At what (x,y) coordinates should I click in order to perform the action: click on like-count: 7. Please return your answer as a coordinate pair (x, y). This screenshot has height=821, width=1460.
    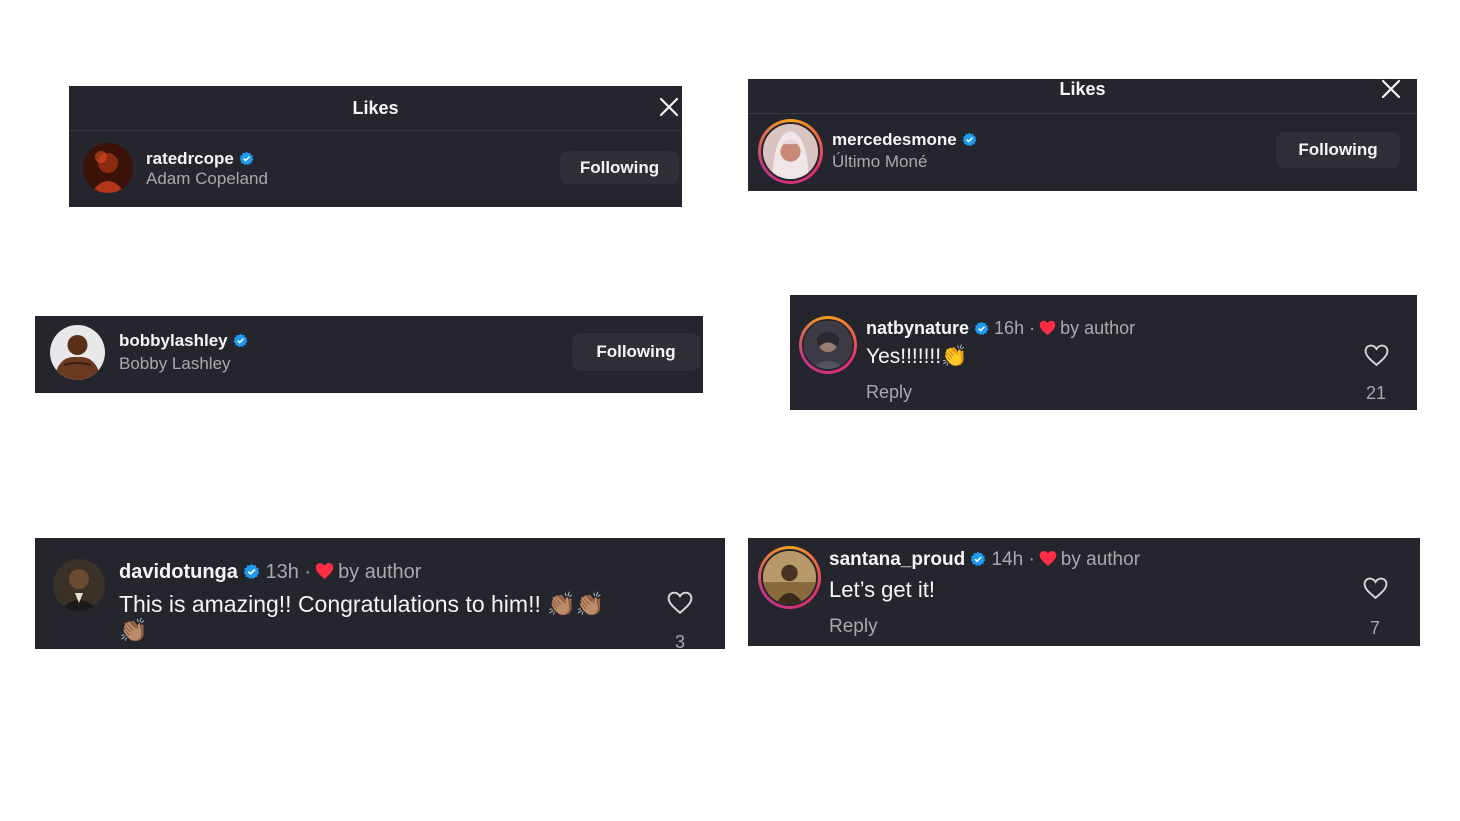
    Looking at the image, I should click on (1374, 628).